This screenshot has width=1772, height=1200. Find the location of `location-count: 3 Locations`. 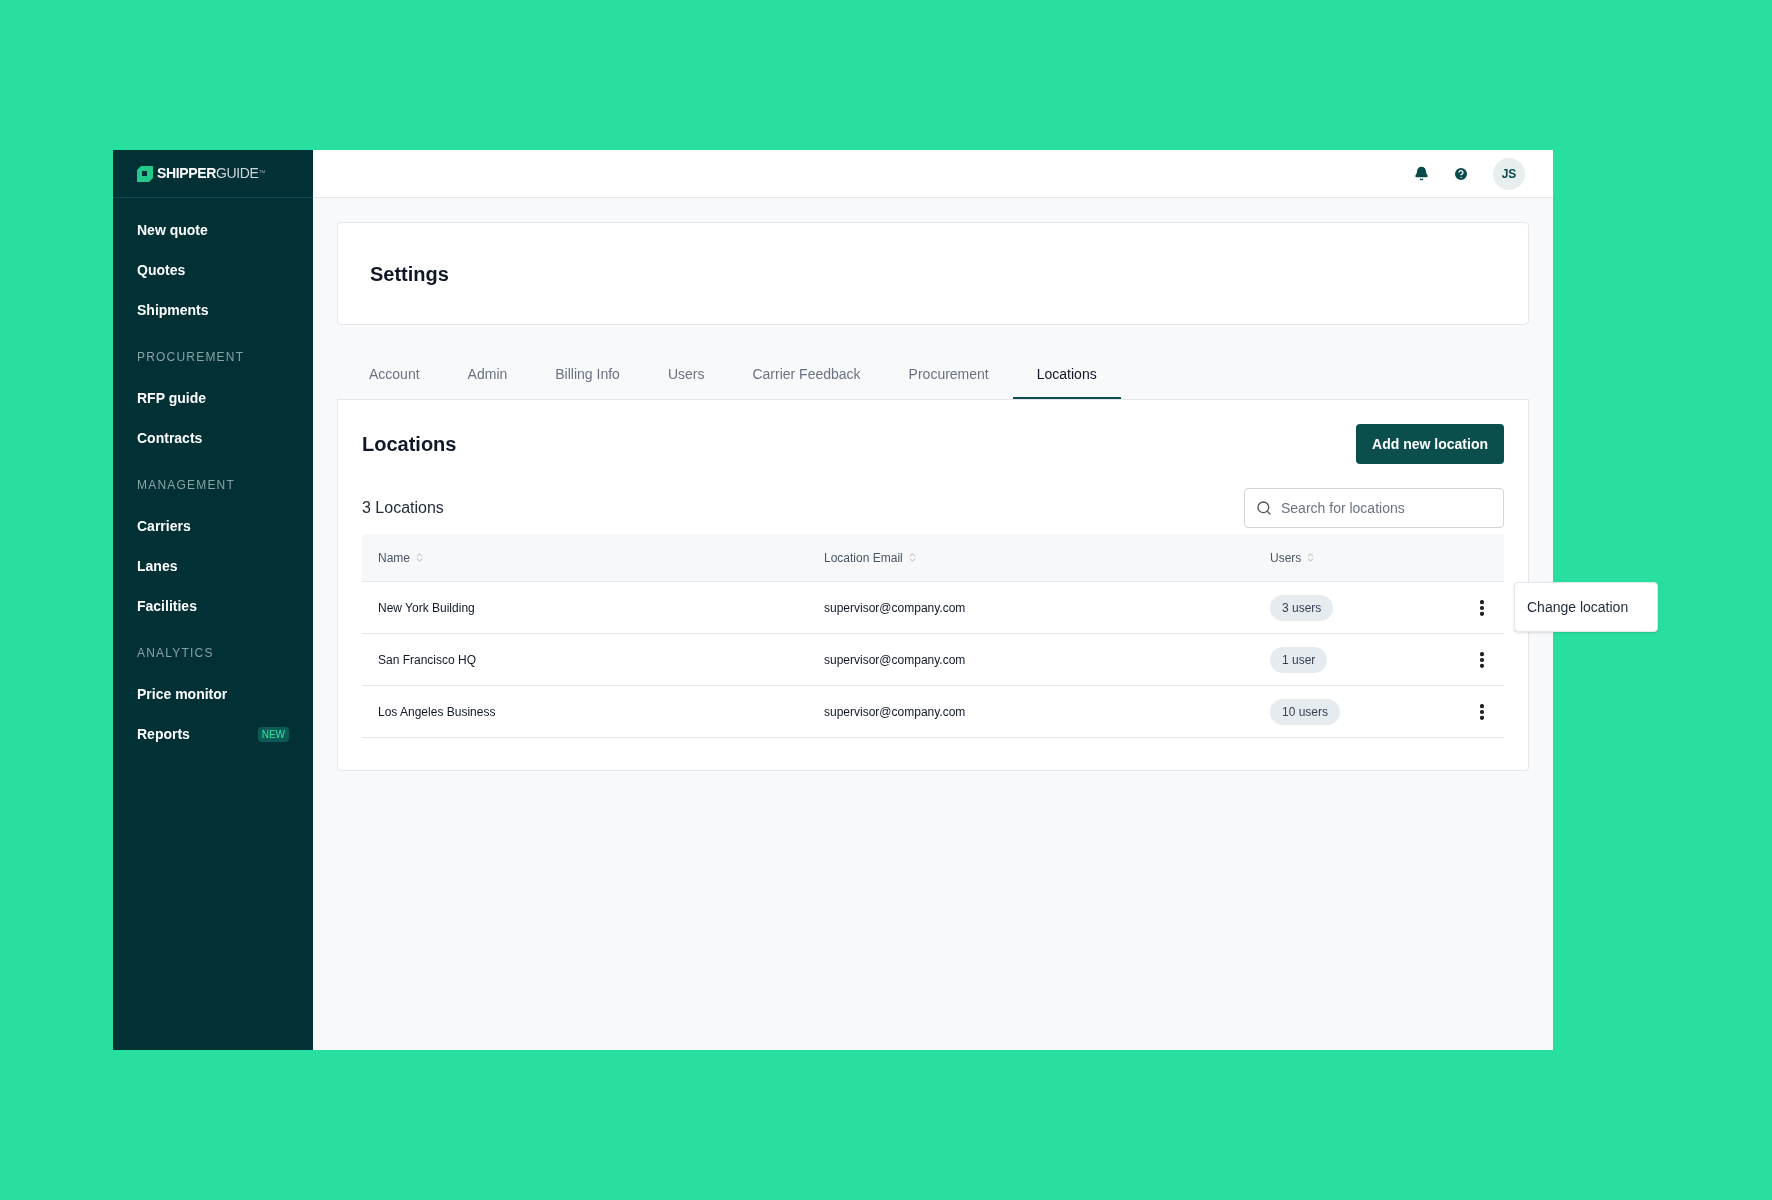

location-count: 3 Locations is located at coordinates (403, 508).